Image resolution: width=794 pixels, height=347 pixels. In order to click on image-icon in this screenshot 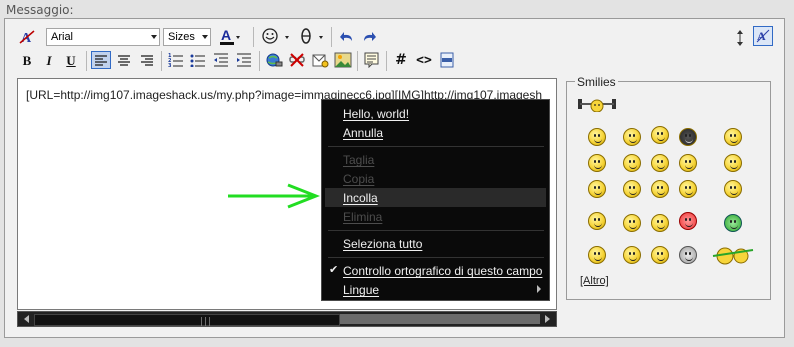, I will do `click(343, 60)`.